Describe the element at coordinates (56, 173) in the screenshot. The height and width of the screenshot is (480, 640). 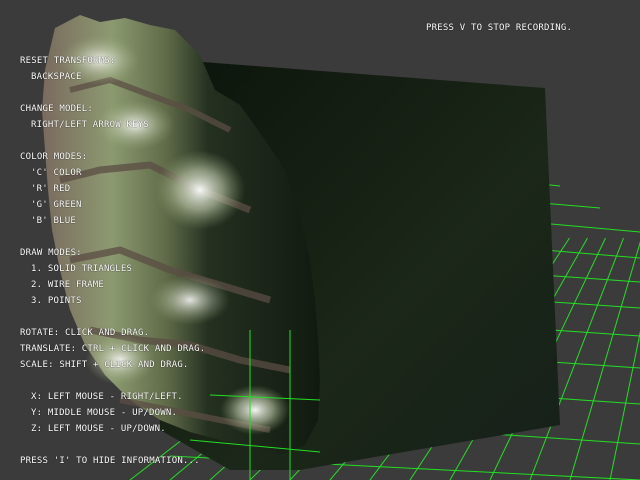
I see `color-mode-color: 'C' COLOR` at that location.